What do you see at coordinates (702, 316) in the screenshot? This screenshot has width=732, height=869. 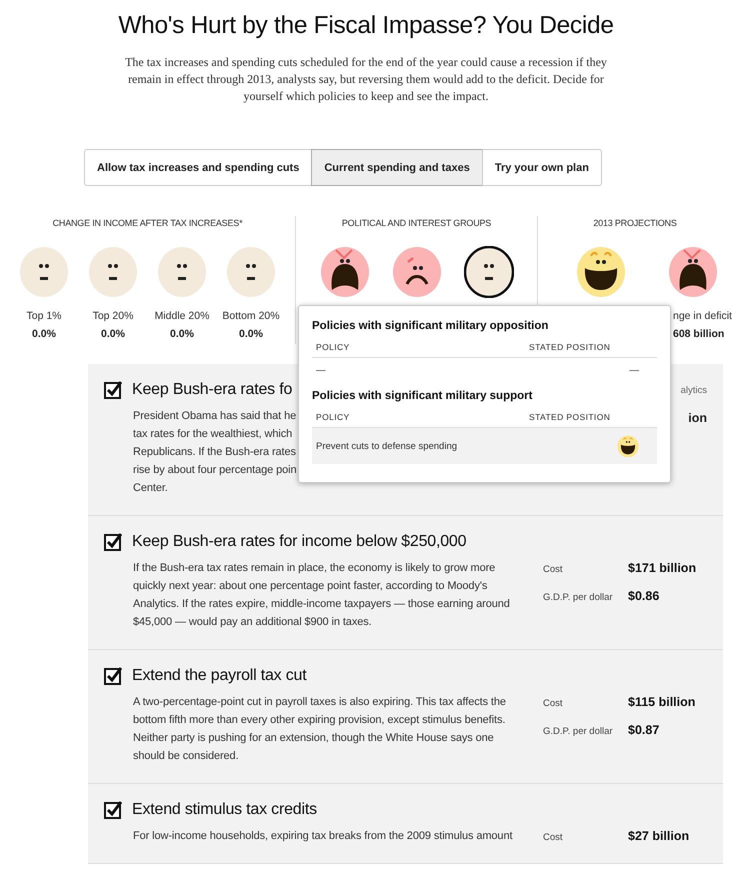 I see `group-label: nge in deficit` at bounding box center [702, 316].